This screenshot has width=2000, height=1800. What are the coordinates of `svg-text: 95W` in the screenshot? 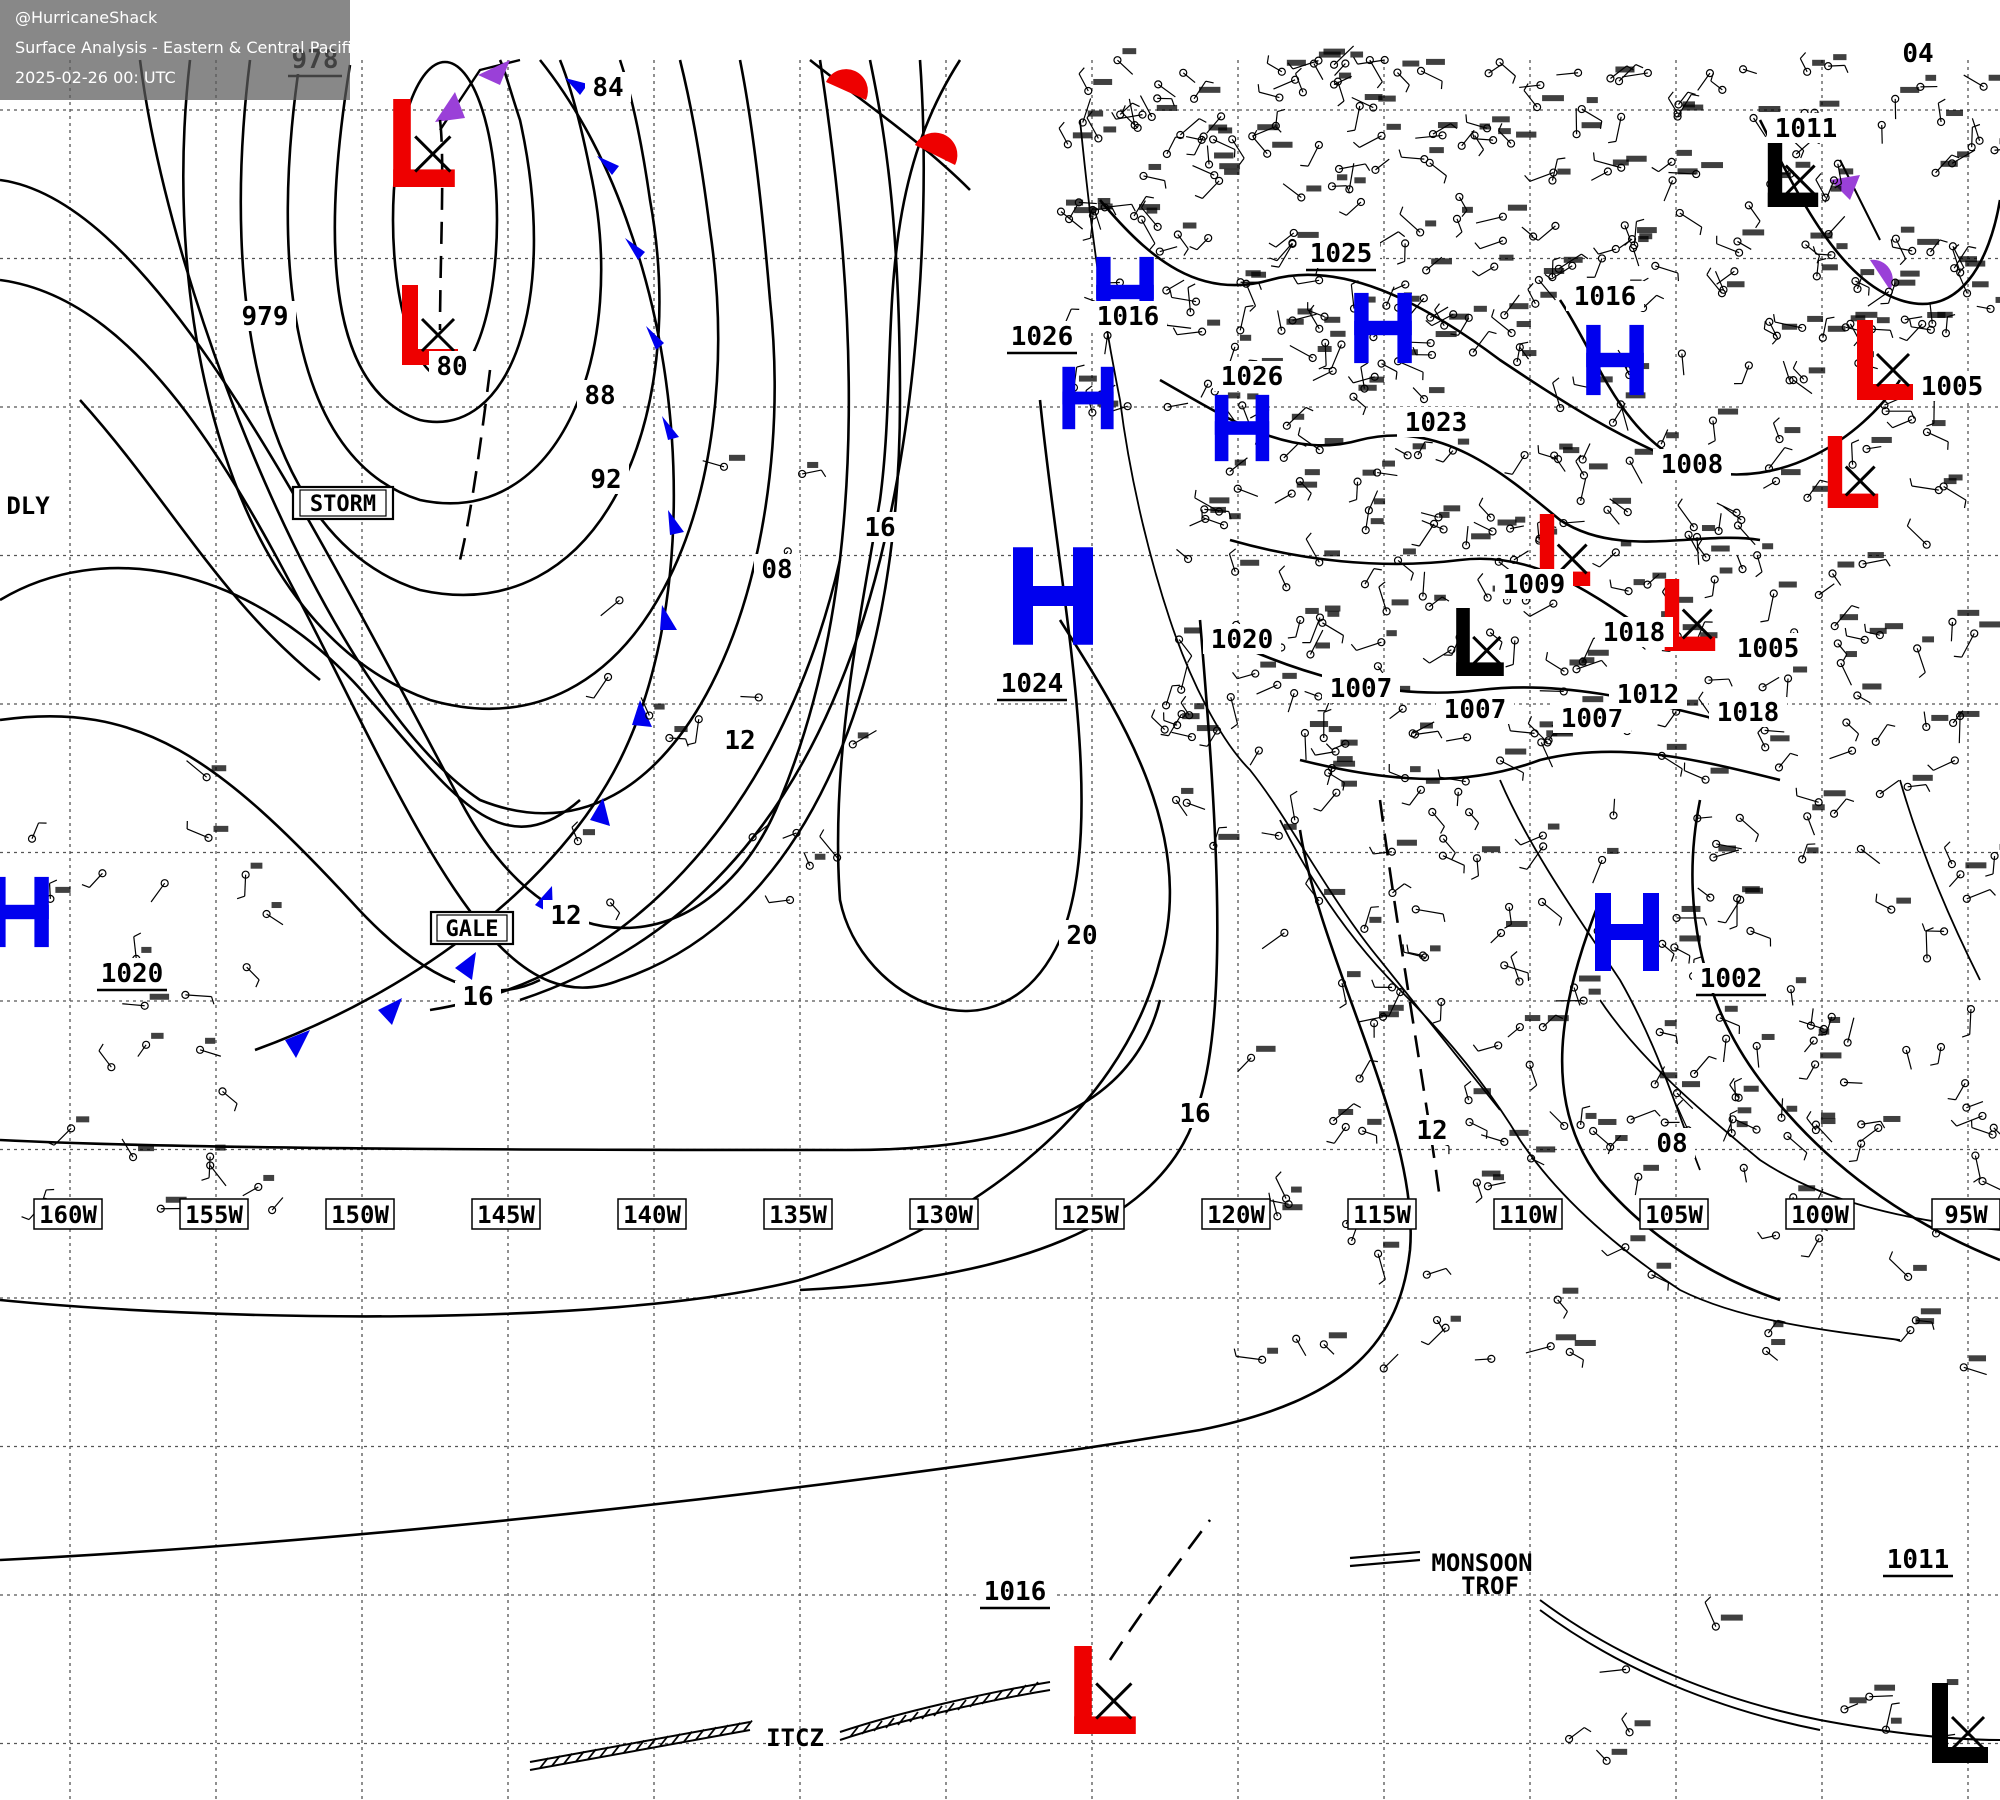 It's located at (1966, 1215).